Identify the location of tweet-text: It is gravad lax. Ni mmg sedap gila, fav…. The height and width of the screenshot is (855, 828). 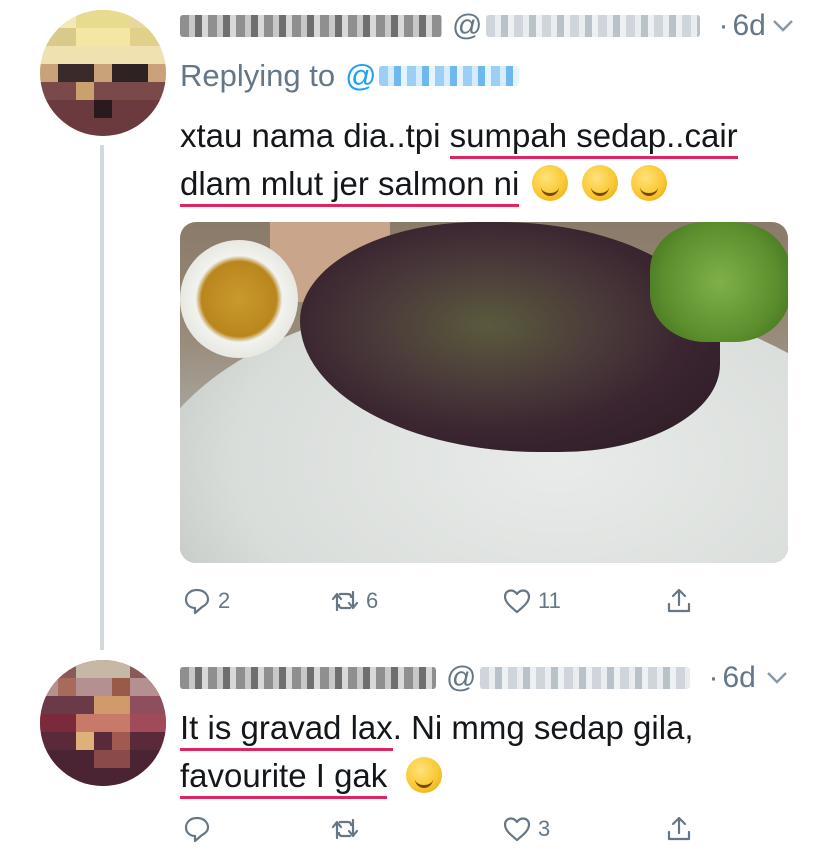
(437, 752).